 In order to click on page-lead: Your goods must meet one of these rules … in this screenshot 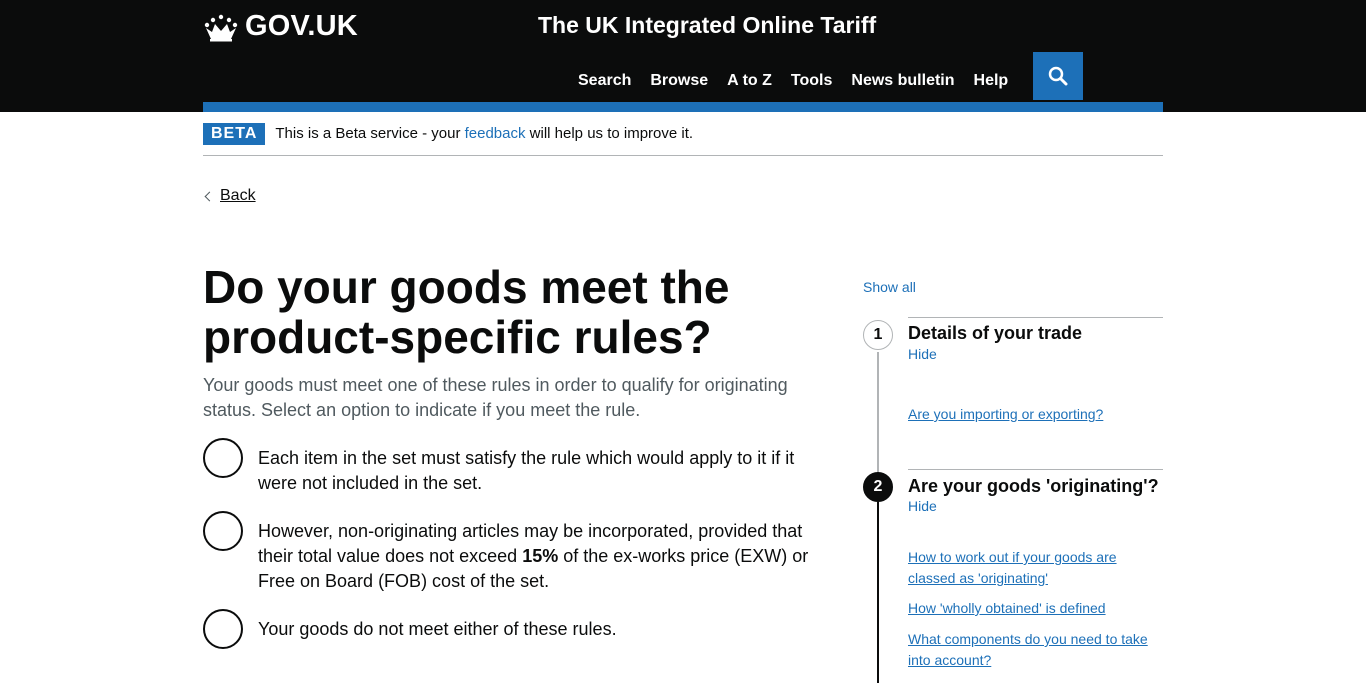, I will do `click(495, 397)`.